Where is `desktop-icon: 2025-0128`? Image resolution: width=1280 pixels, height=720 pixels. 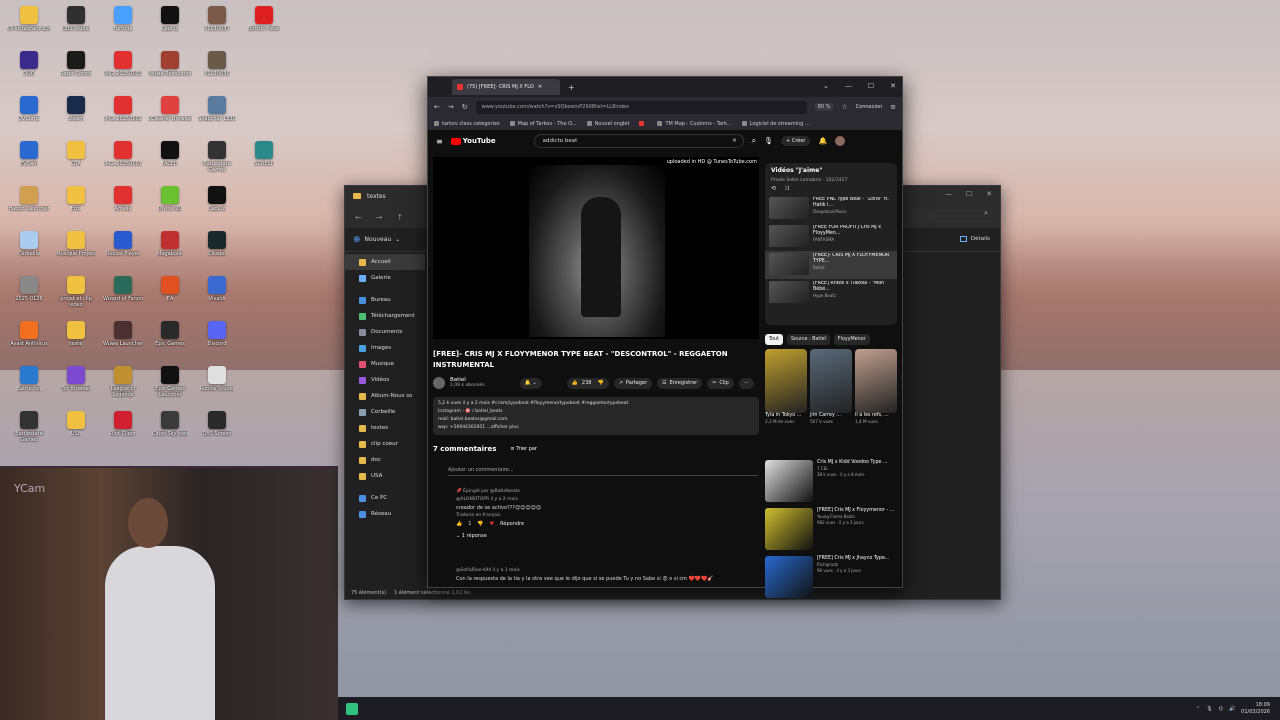 desktop-icon: 2025-0128 is located at coordinates (29, 289).